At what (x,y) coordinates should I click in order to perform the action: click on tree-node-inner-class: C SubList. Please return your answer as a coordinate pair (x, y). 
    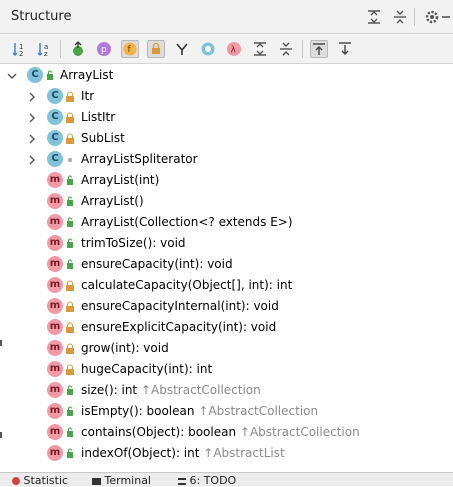
    Looking at the image, I should click on (226, 138).